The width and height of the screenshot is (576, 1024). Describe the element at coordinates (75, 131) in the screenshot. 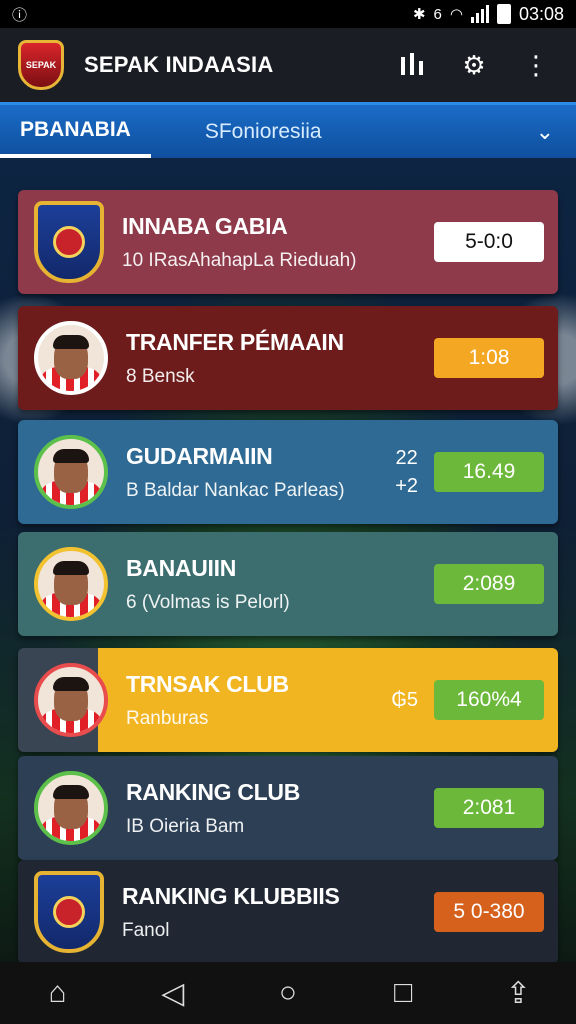

I see `tab-pbanabia: PBANABIA` at that location.